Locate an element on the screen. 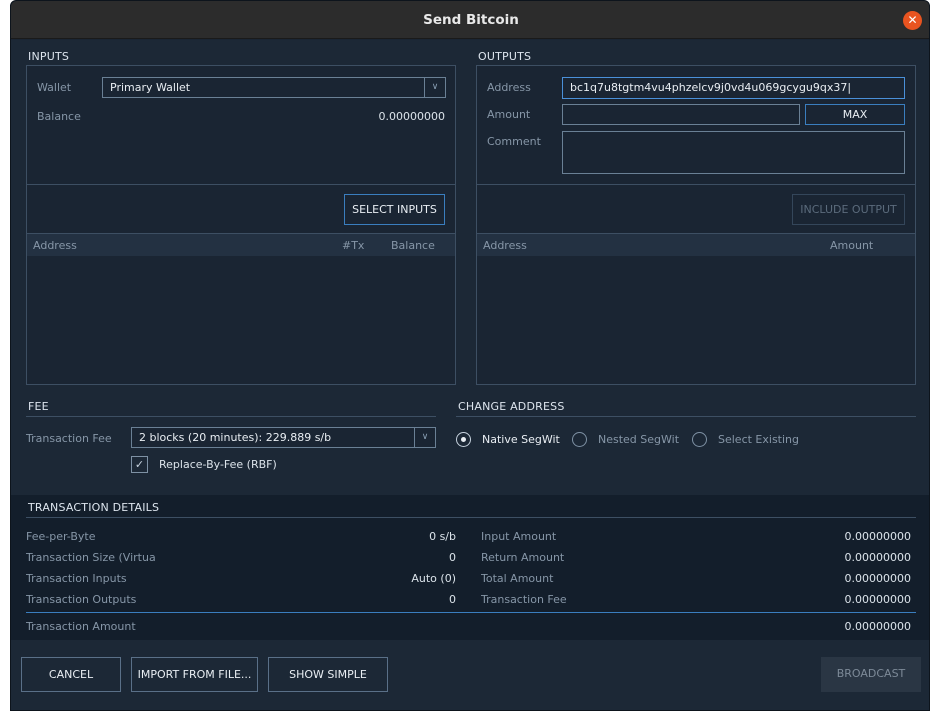  fee-per-byte-label: Fee-per-Byte is located at coordinates (61, 536).